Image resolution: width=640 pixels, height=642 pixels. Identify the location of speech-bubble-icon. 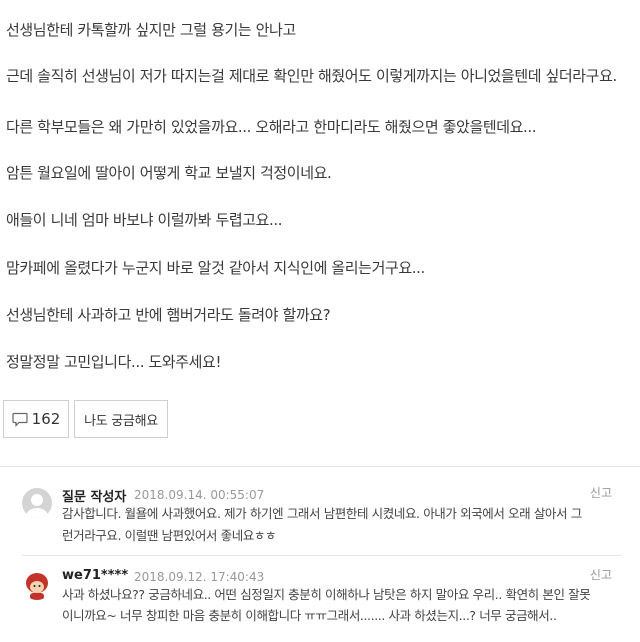
(20, 419).